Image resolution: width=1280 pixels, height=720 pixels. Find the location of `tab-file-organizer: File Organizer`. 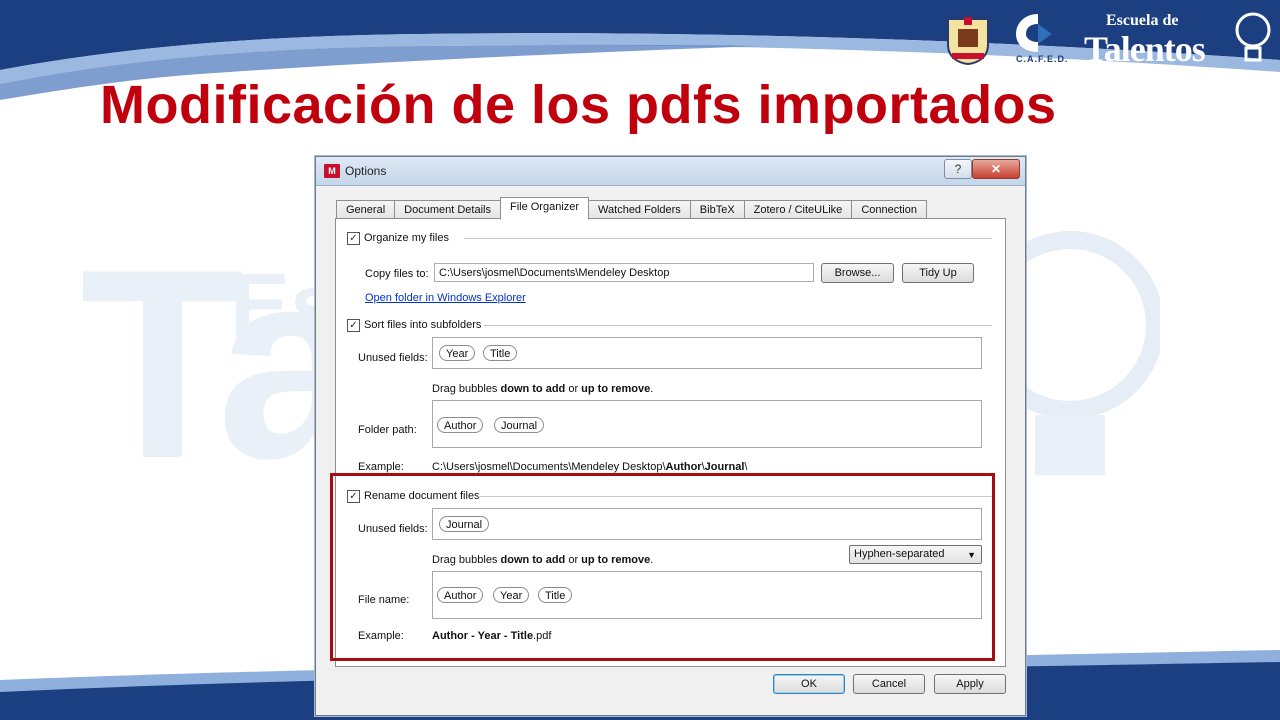

tab-file-organizer: File Organizer is located at coordinates (544, 208).